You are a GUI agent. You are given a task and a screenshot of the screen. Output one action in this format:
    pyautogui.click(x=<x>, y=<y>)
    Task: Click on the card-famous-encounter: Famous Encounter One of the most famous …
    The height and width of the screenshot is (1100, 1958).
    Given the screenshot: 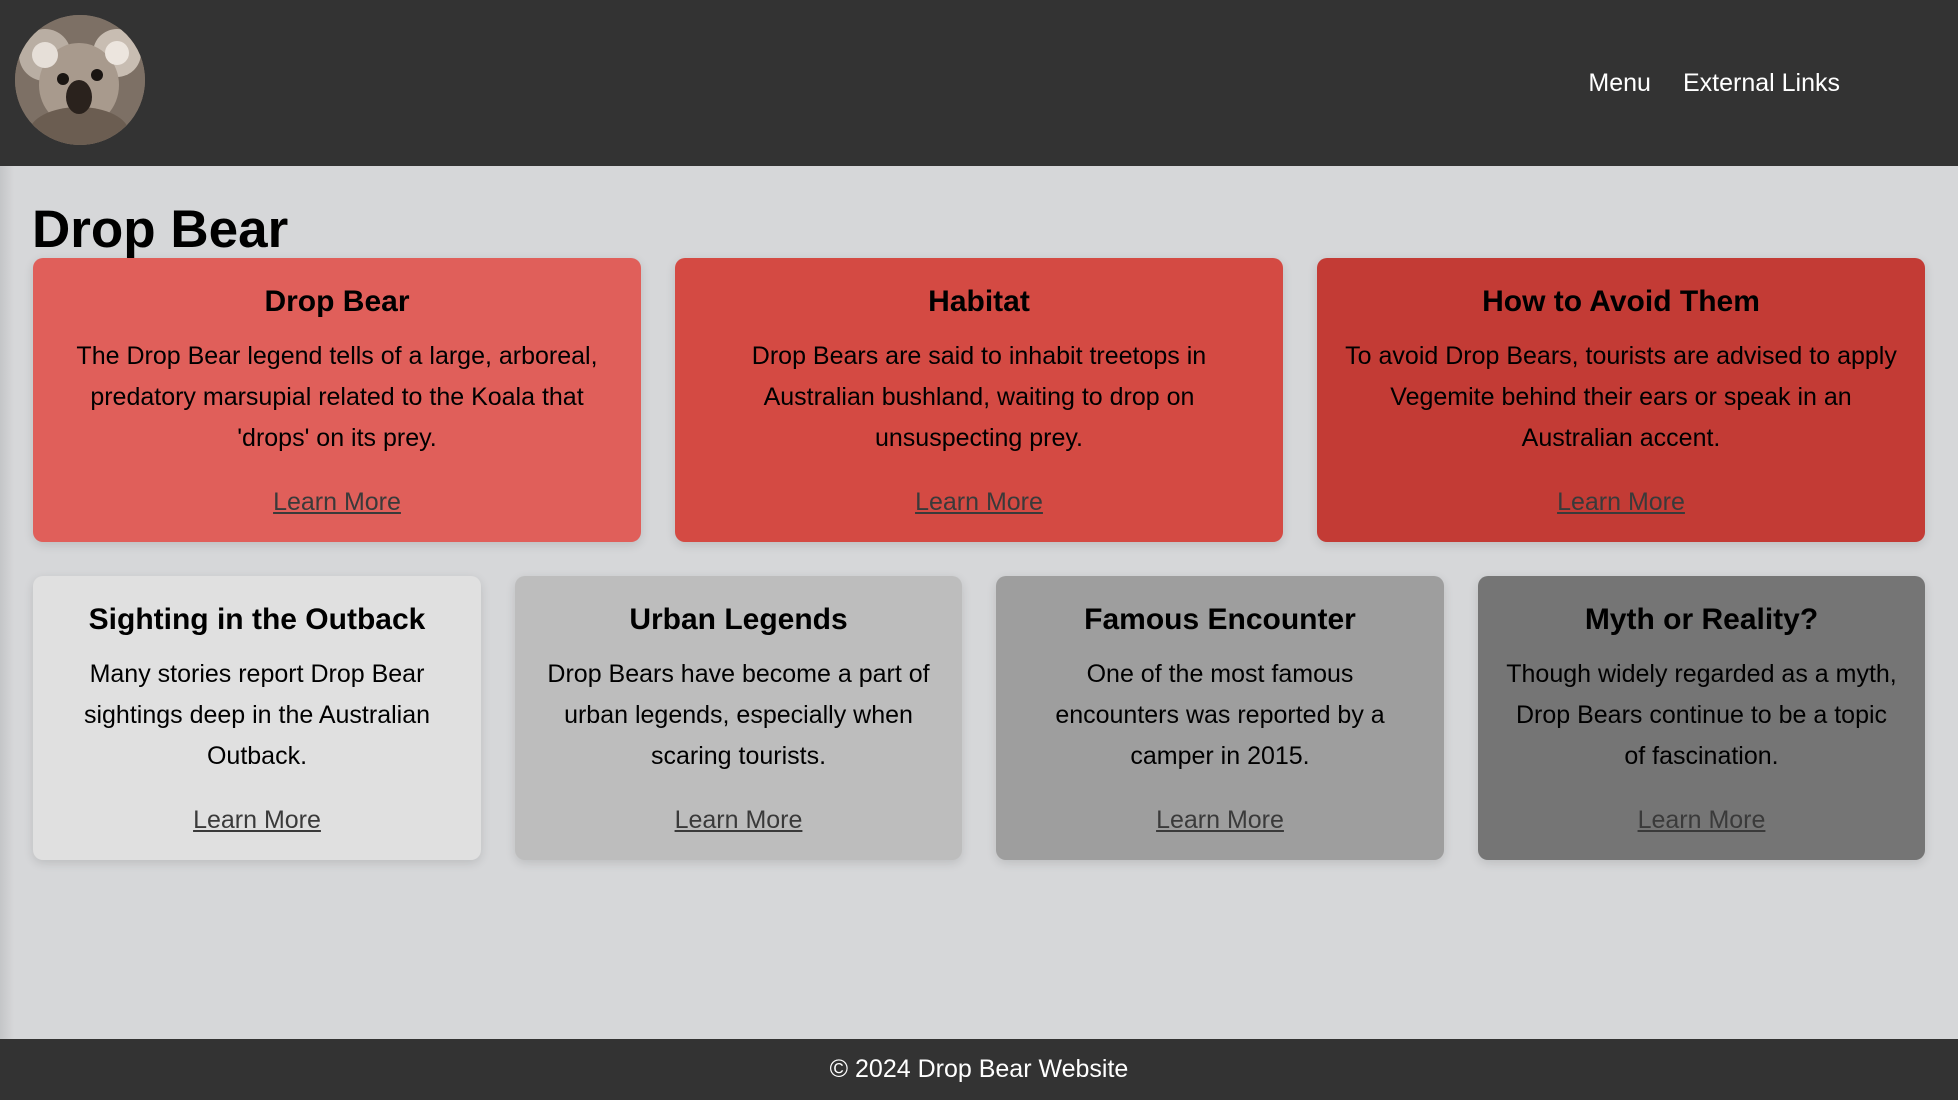 What is the action you would take?
    pyautogui.click(x=1220, y=718)
    